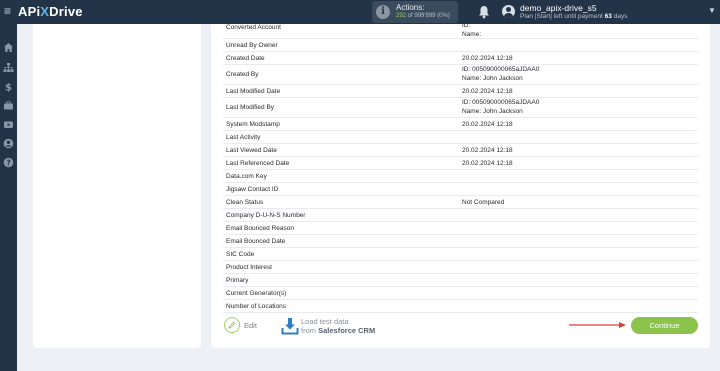 This screenshot has height=371, width=720. Describe the element at coordinates (460, 45) in the screenshot. I see `field-row: Unread By Owner` at that location.